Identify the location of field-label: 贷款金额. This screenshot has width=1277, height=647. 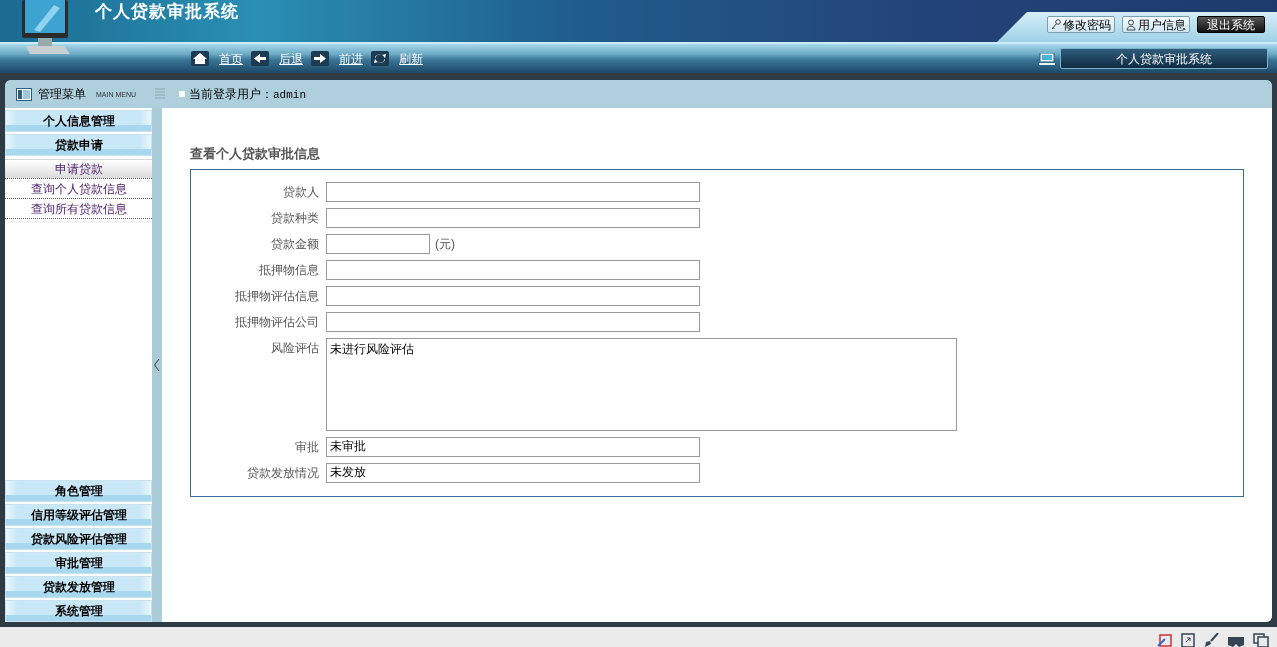
(295, 244).